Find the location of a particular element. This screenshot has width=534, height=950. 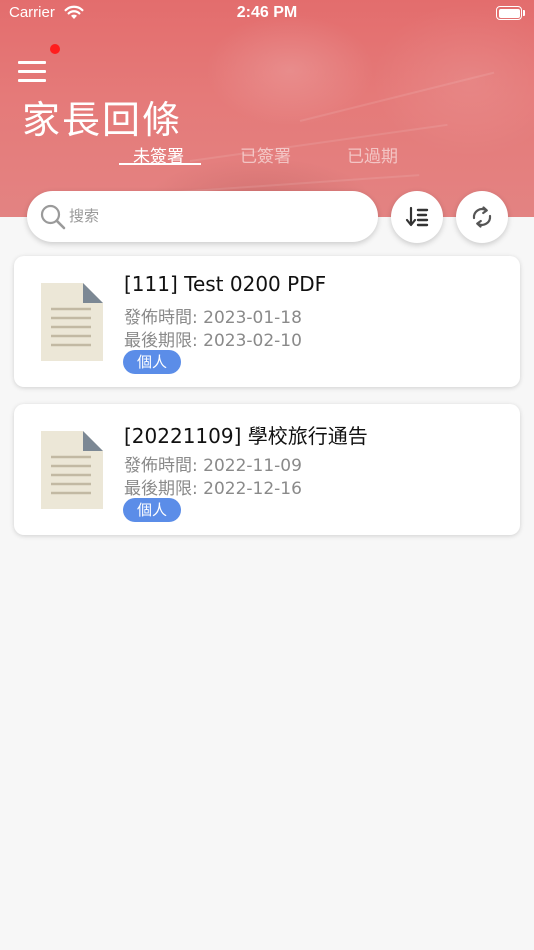

notice-title: [111] Test 0200 PDF is located at coordinates (225, 284).